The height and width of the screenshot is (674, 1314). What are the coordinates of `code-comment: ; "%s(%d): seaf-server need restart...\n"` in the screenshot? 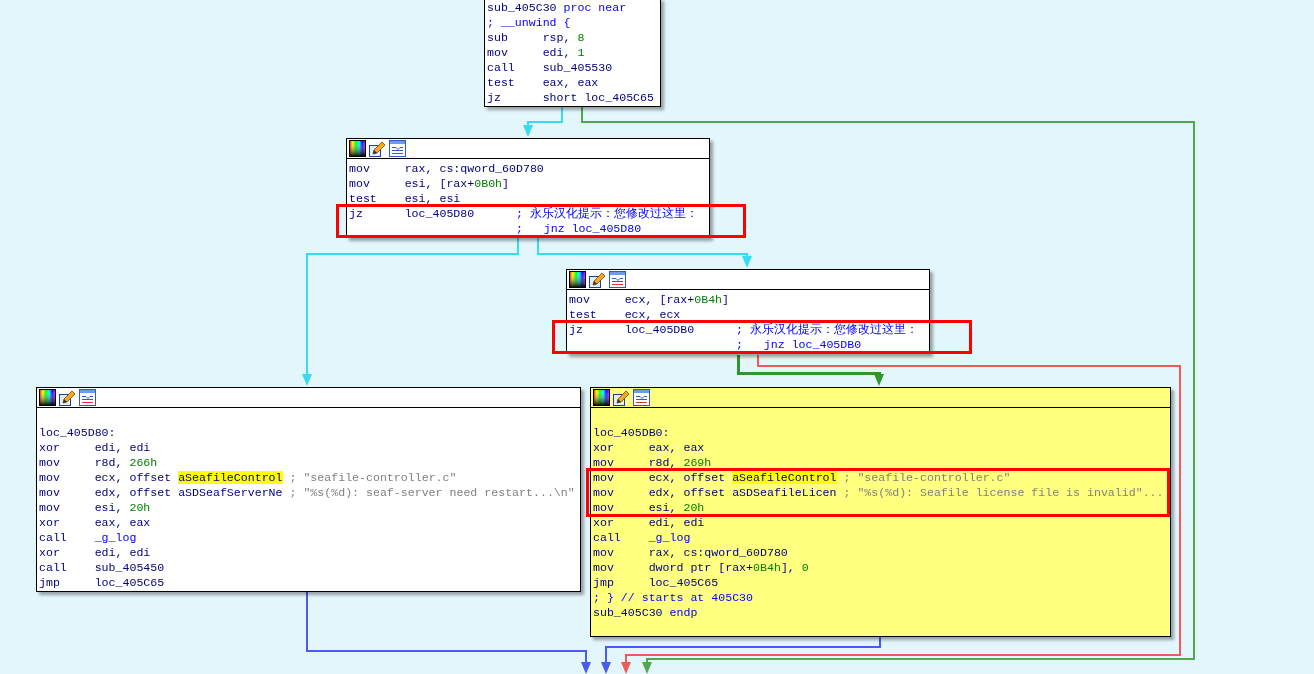 It's located at (432, 492).